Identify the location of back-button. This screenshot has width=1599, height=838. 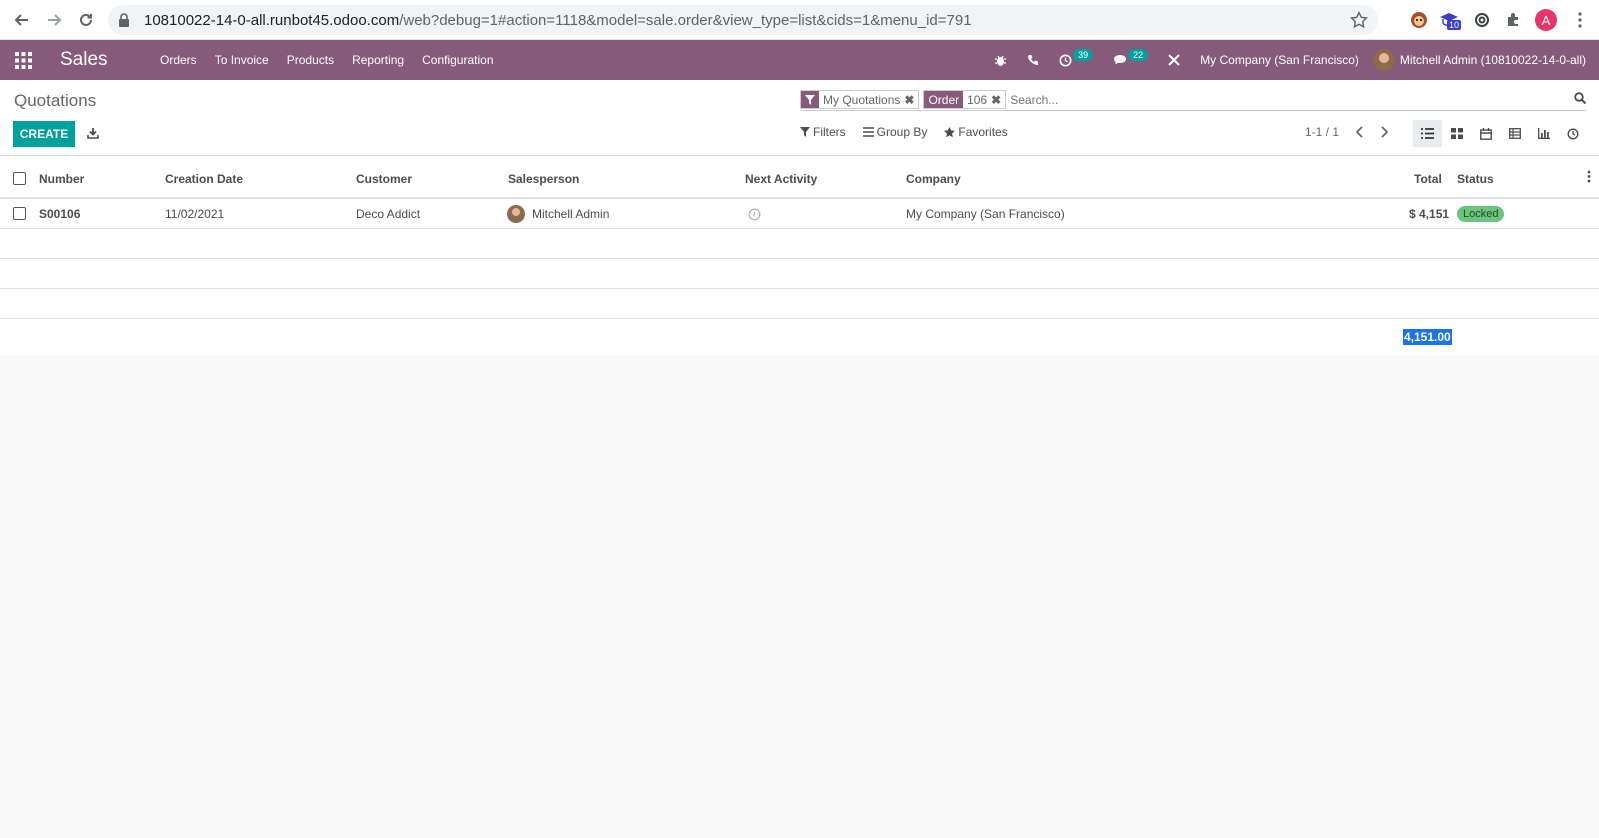
(22, 20).